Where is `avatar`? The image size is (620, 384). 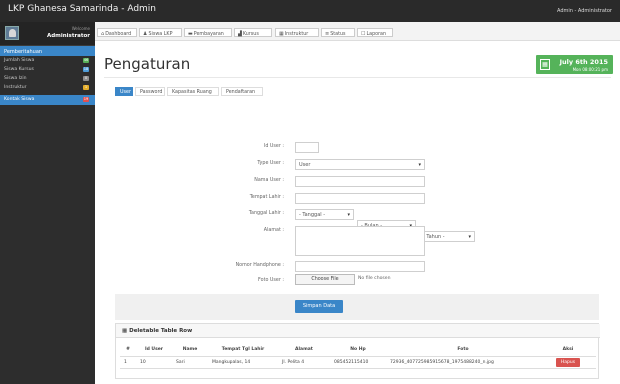
avatar is located at coordinates (12, 33).